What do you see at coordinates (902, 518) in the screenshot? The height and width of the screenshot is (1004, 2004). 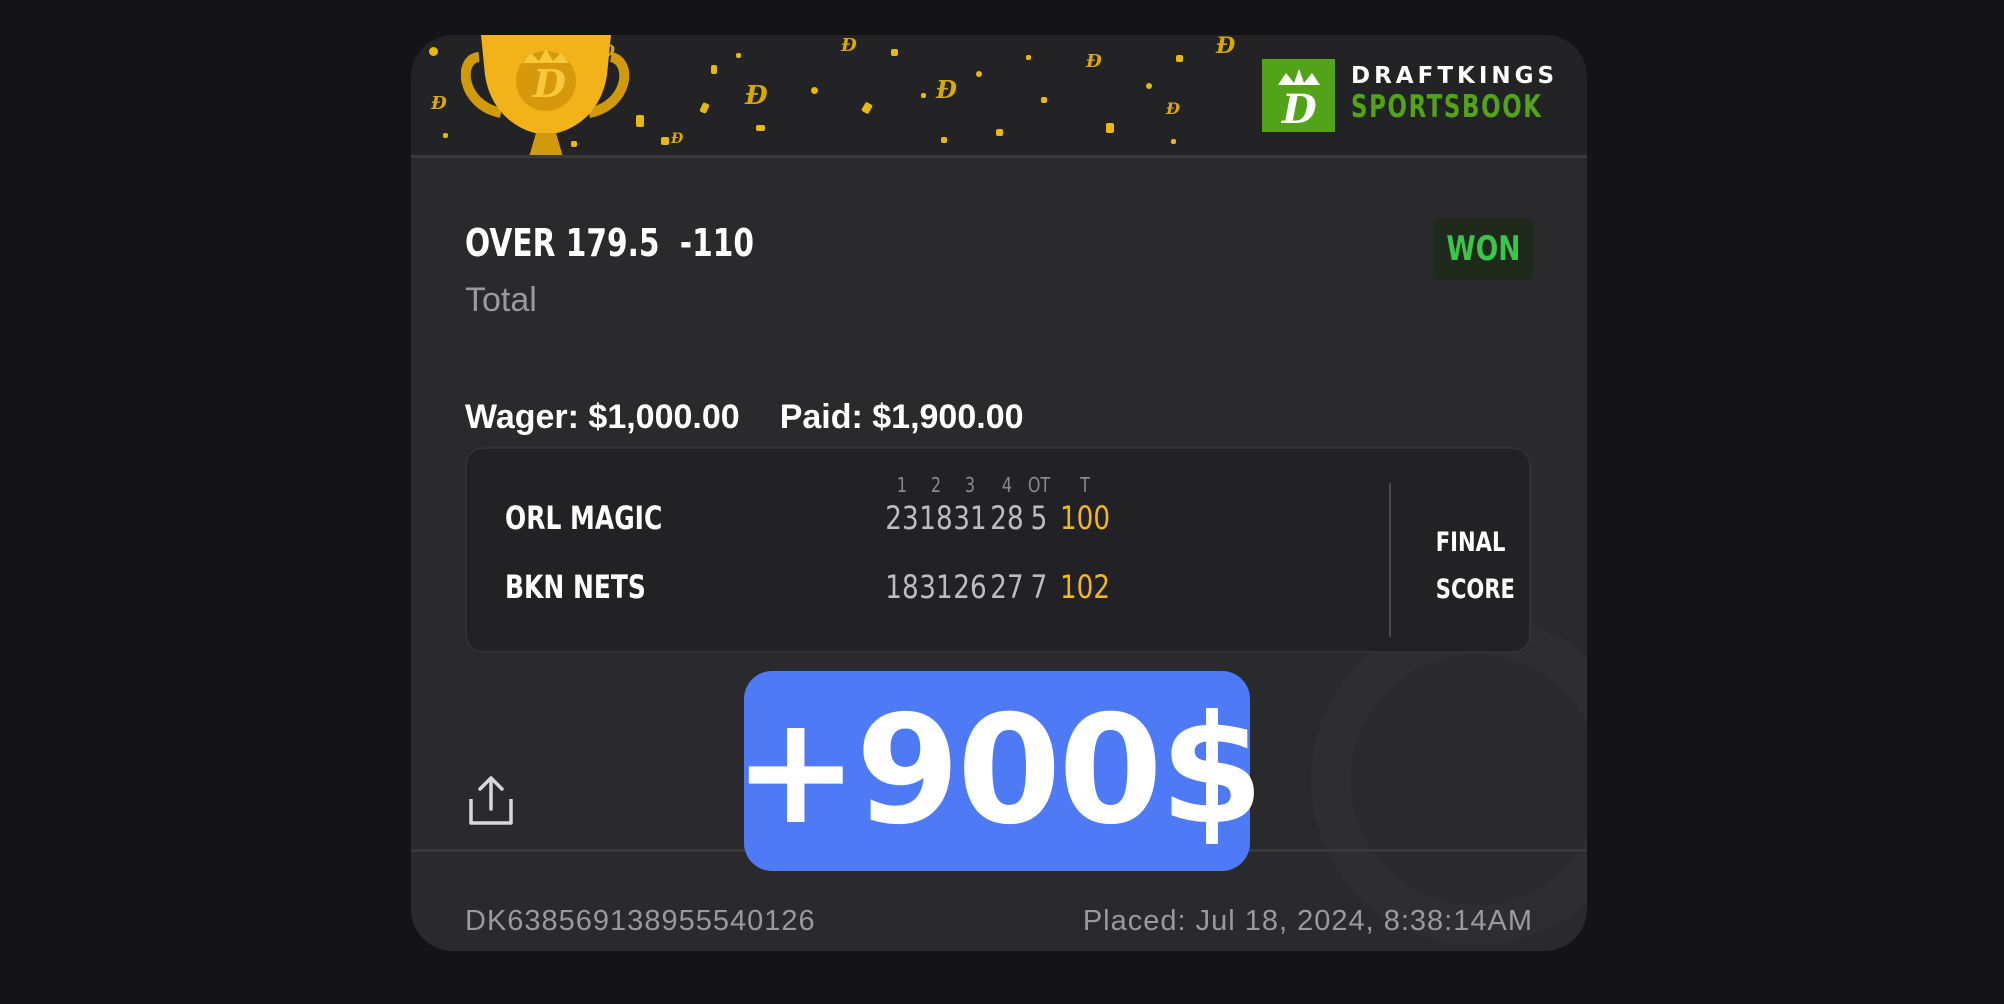 I see `score-cell: 23` at bounding box center [902, 518].